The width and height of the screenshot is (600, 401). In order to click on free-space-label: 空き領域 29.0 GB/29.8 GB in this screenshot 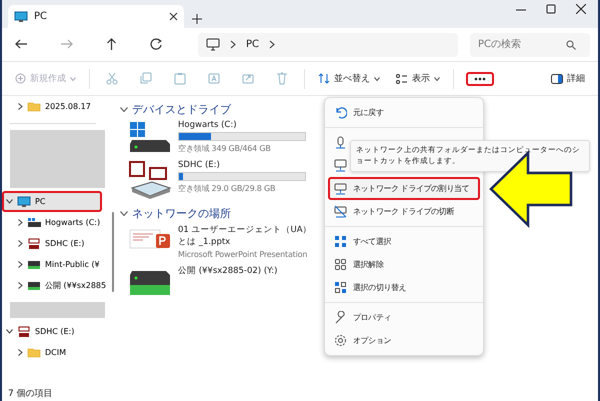, I will do `click(227, 188)`.